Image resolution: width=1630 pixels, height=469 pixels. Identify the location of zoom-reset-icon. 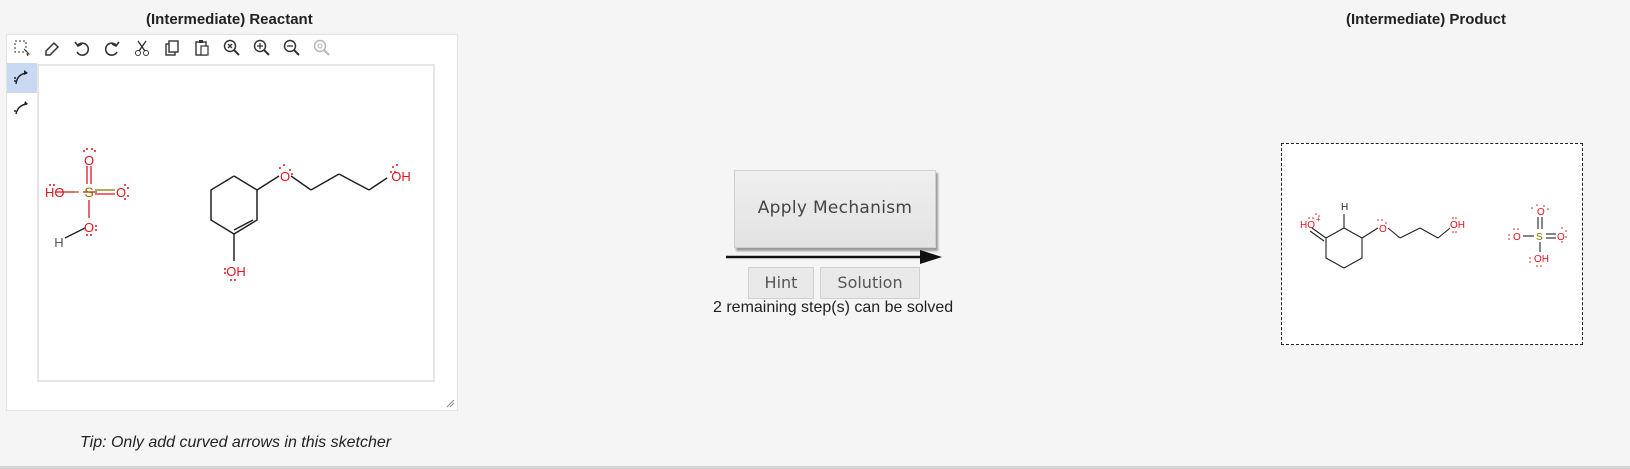
(232, 48).